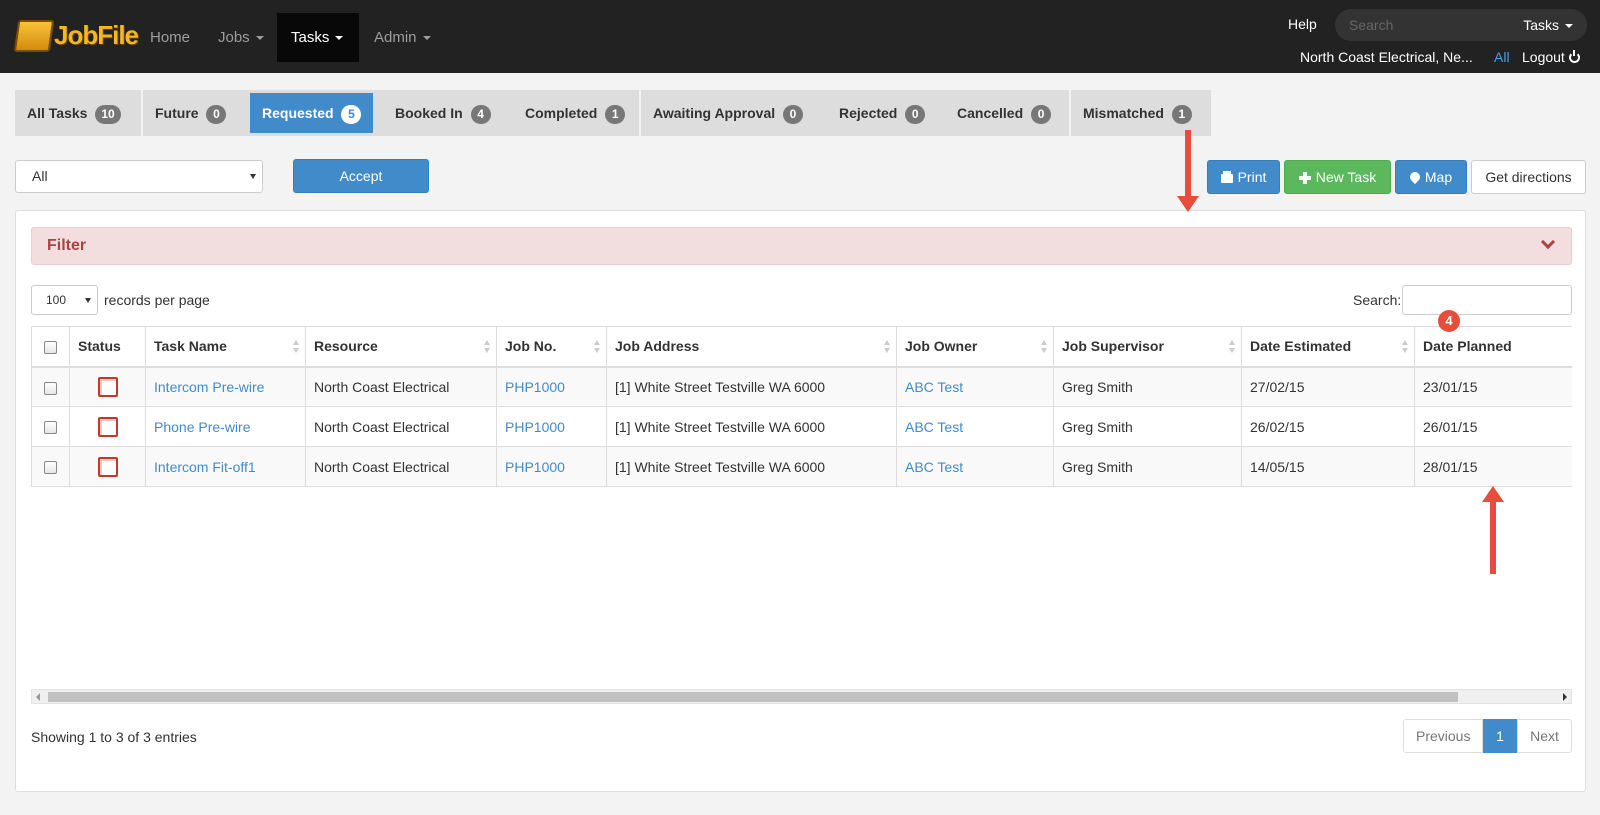  What do you see at coordinates (1574, 56) in the screenshot?
I see `power-icon` at bounding box center [1574, 56].